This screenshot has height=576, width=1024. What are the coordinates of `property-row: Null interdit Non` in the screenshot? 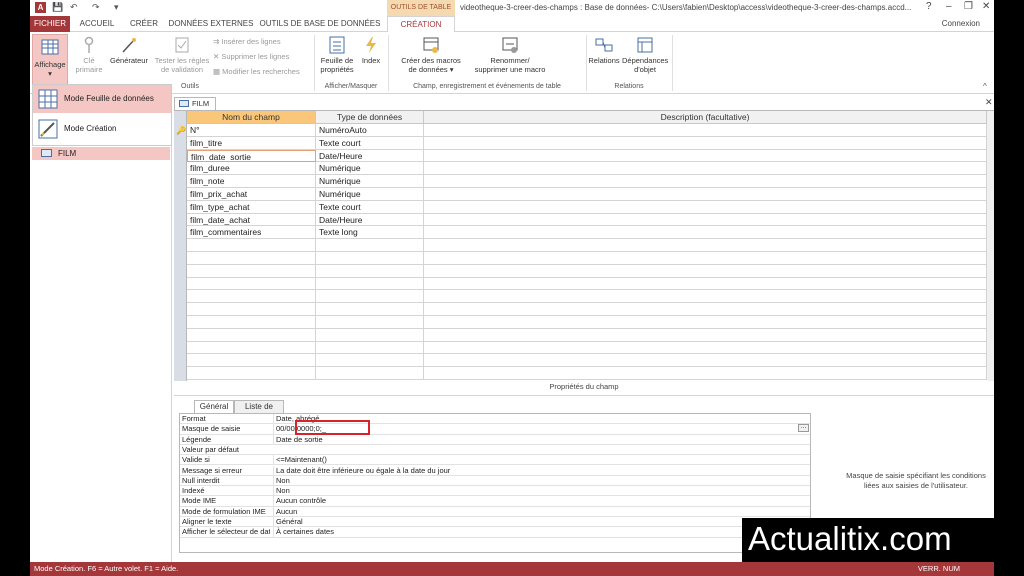 It's located at (495, 481).